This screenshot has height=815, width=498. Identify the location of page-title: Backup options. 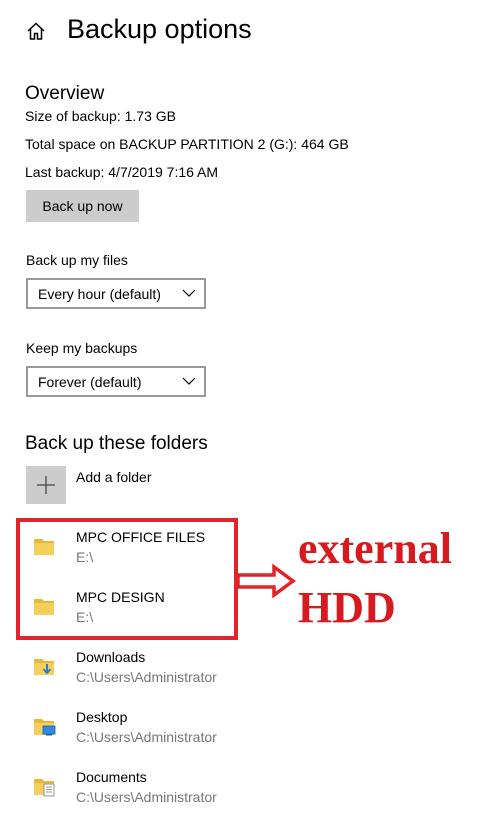
(159, 29).